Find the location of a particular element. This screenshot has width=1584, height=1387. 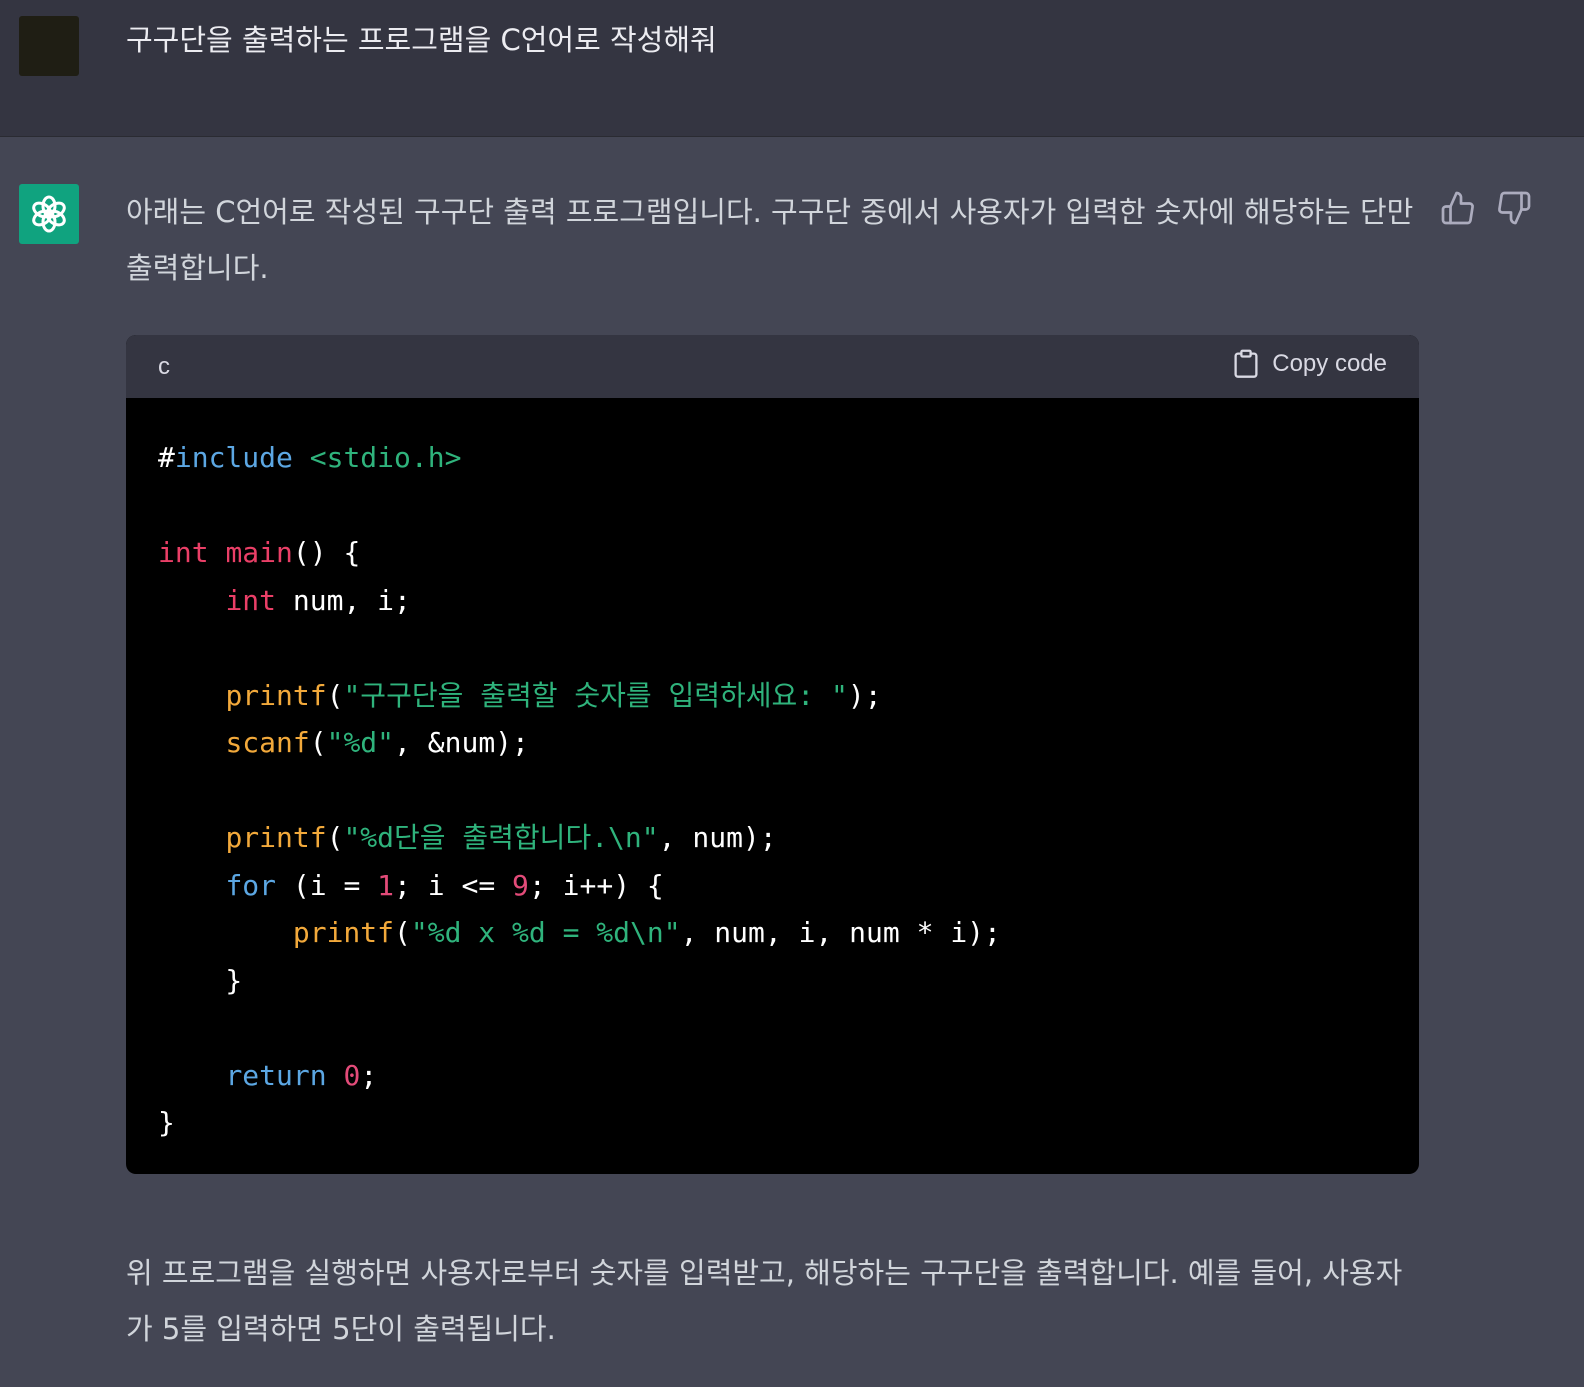

code-token: () { is located at coordinates (326, 552).